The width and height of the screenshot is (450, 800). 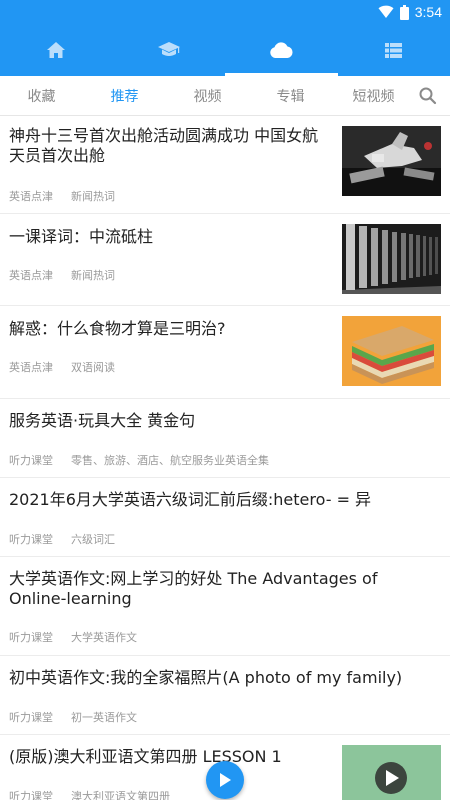 What do you see at coordinates (225, 517) in the screenshot?
I see `list-item: 2021年6月大学英语六级词汇前后缀:hetero- = 异 听力课堂 六级词汇` at bounding box center [225, 517].